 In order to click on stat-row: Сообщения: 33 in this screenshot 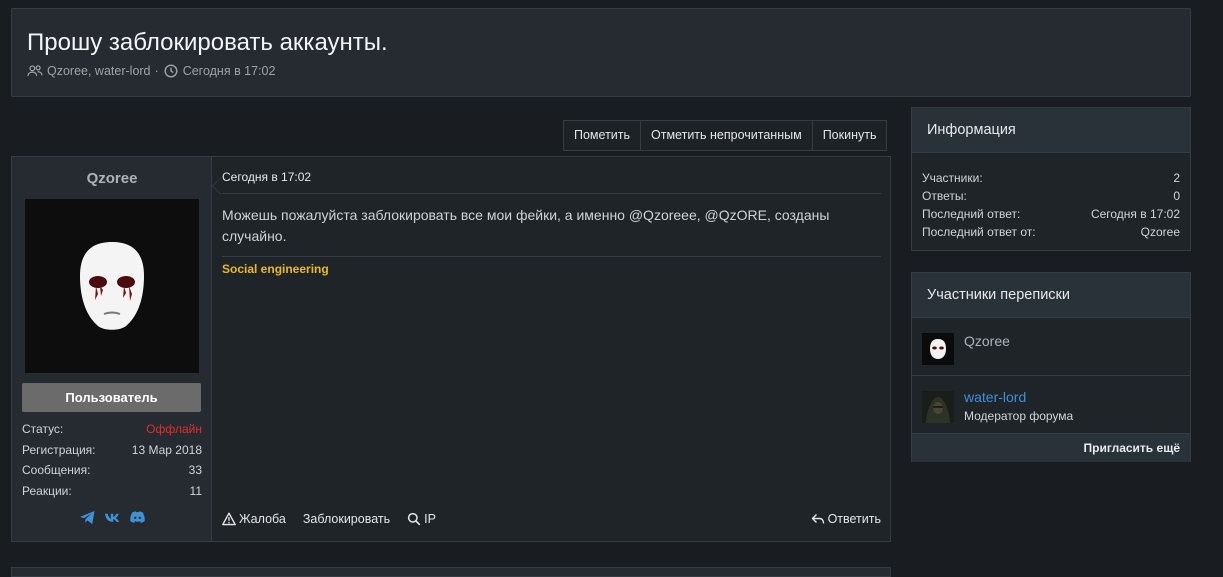, I will do `click(112, 470)`.